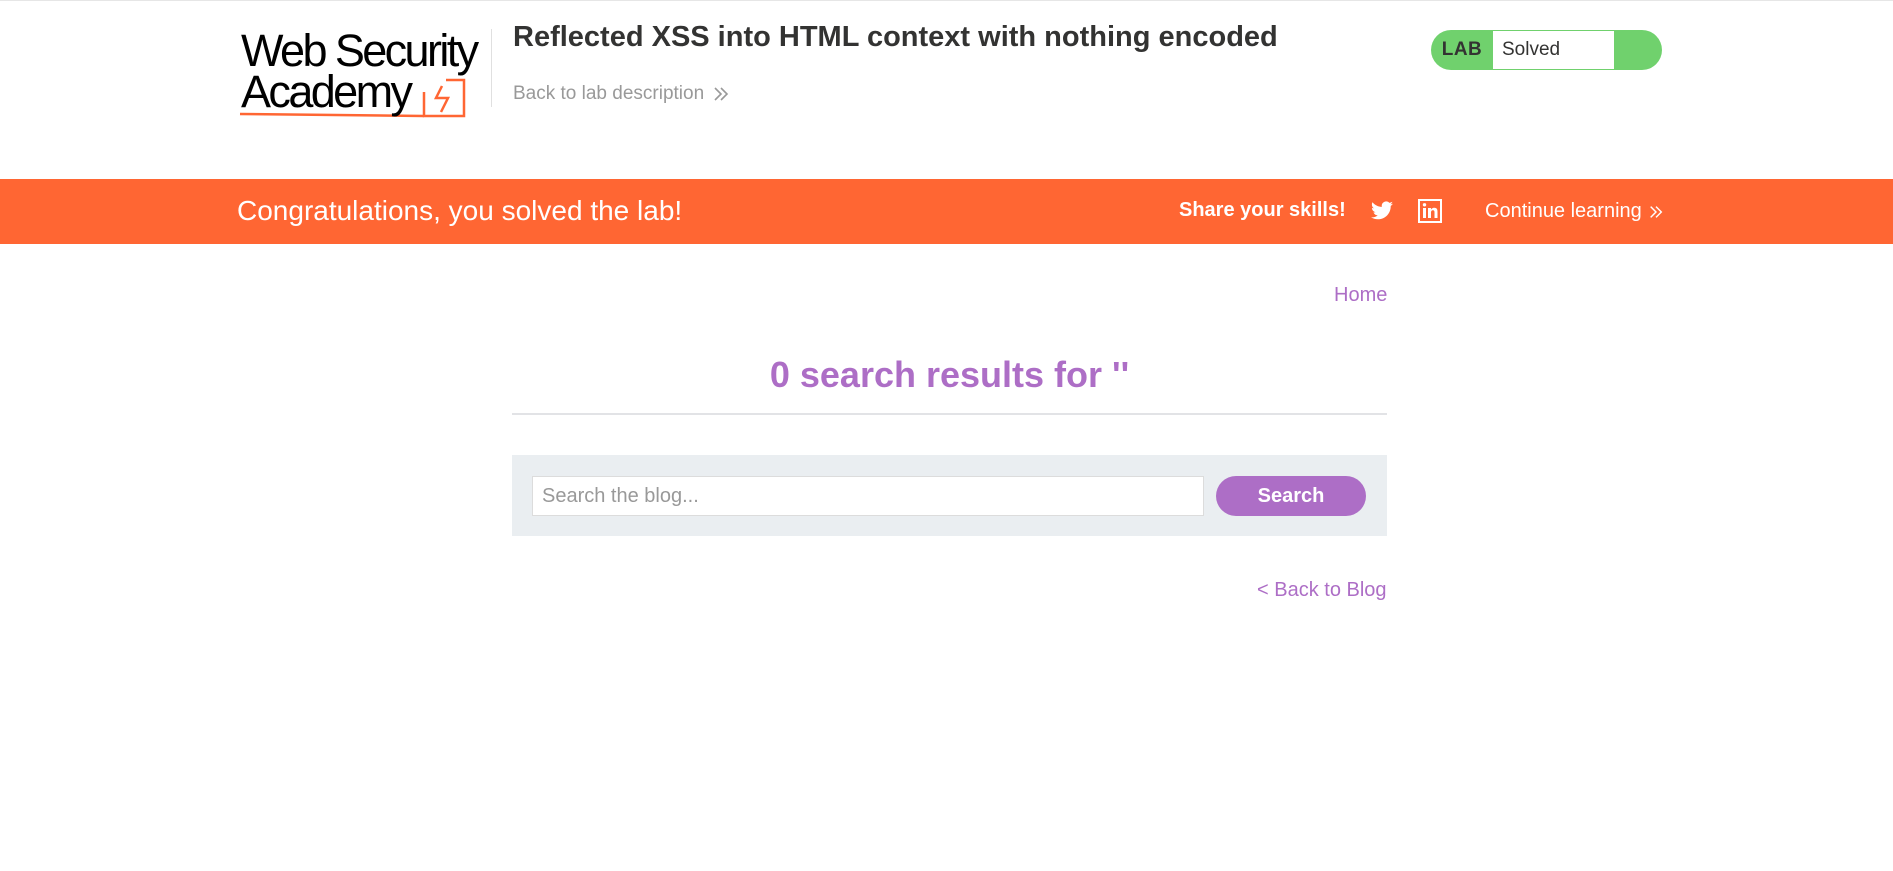 The image size is (1893, 871). Describe the element at coordinates (1322, 590) in the screenshot. I see `back-to-blog-link: < Back to Blog` at that location.